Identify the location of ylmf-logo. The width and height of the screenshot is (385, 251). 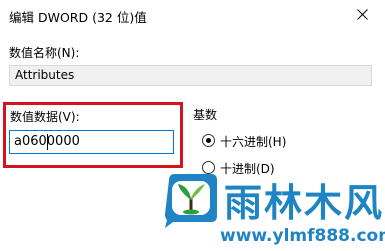
(191, 201).